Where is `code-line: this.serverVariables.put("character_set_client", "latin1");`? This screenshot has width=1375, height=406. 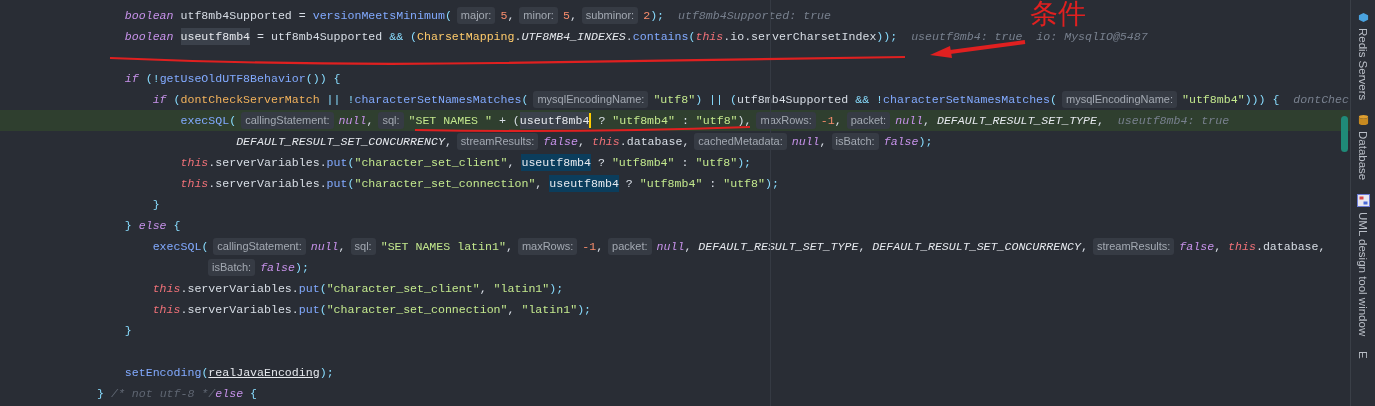 code-line: this.serverVariables.put("character_set_client", "latin1"); is located at coordinates (358, 288).